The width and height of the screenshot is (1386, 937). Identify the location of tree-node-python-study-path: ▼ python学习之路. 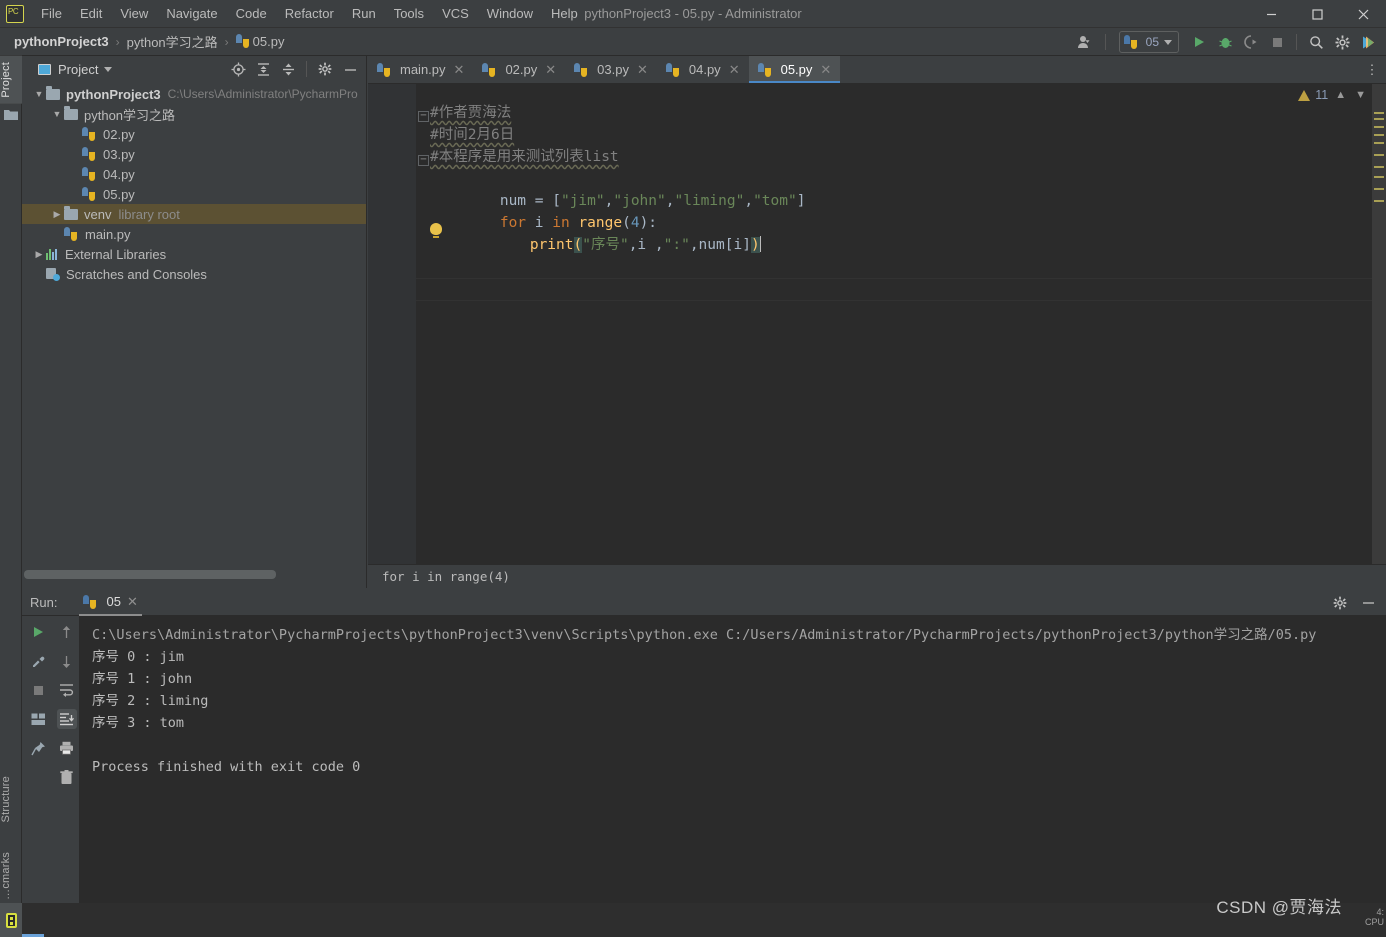
(194, 114).